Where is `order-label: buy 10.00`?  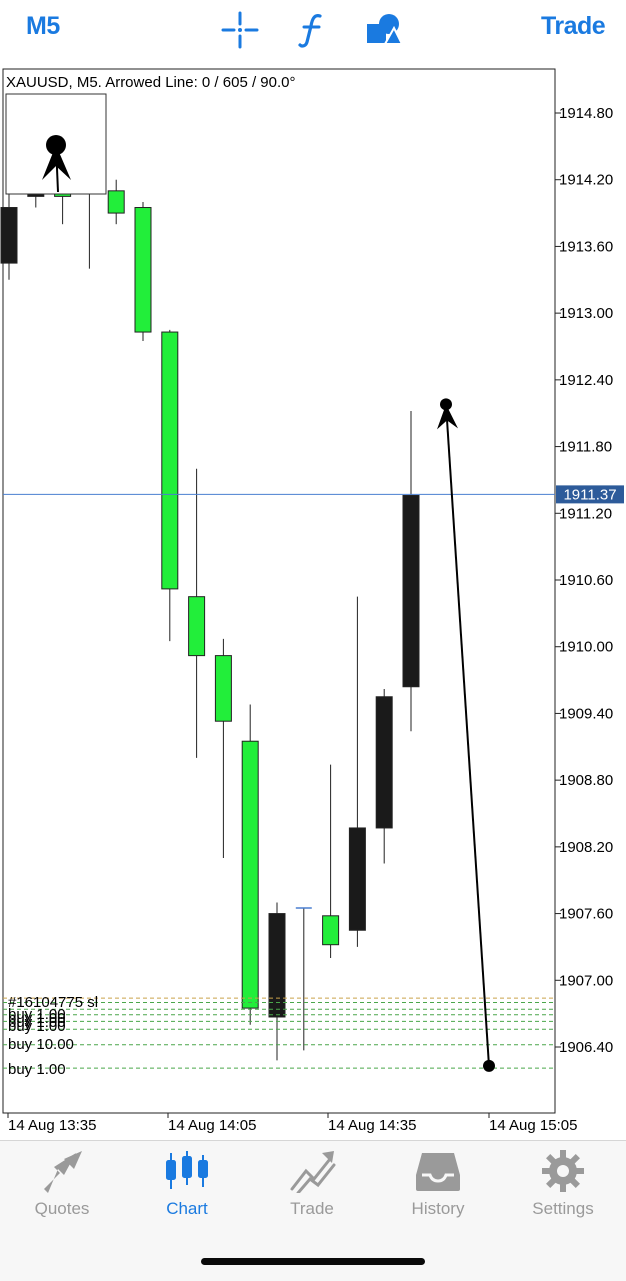 order-label: buy 10.00 is located at coordinates (41, 1044).